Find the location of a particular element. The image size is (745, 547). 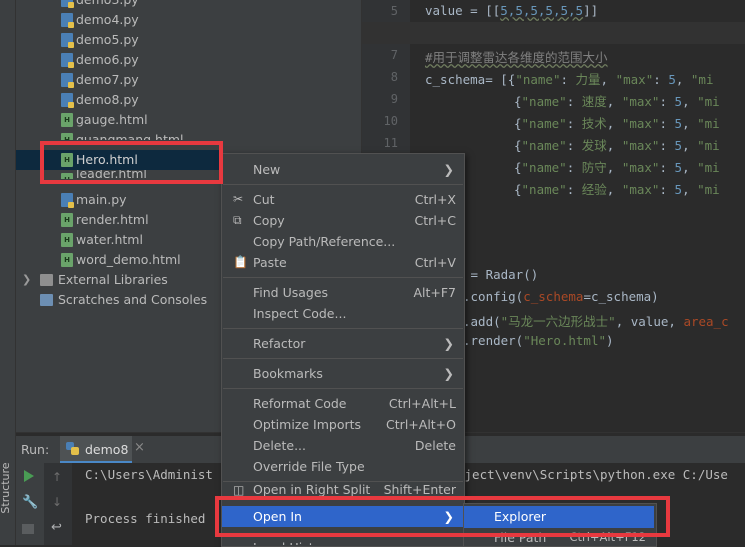

tree-item-demo4: demo4.py is located at coordinates (188, 20).